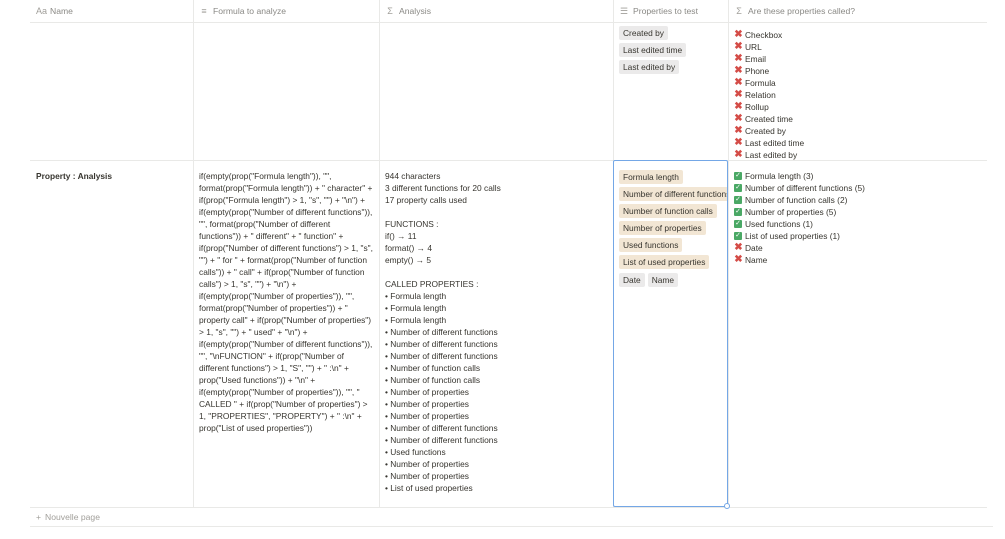  What do you see at coordinates (401, 236) in the screenshot?
I see `analysis-line: if() → 11` at bounding box center [401, 236].